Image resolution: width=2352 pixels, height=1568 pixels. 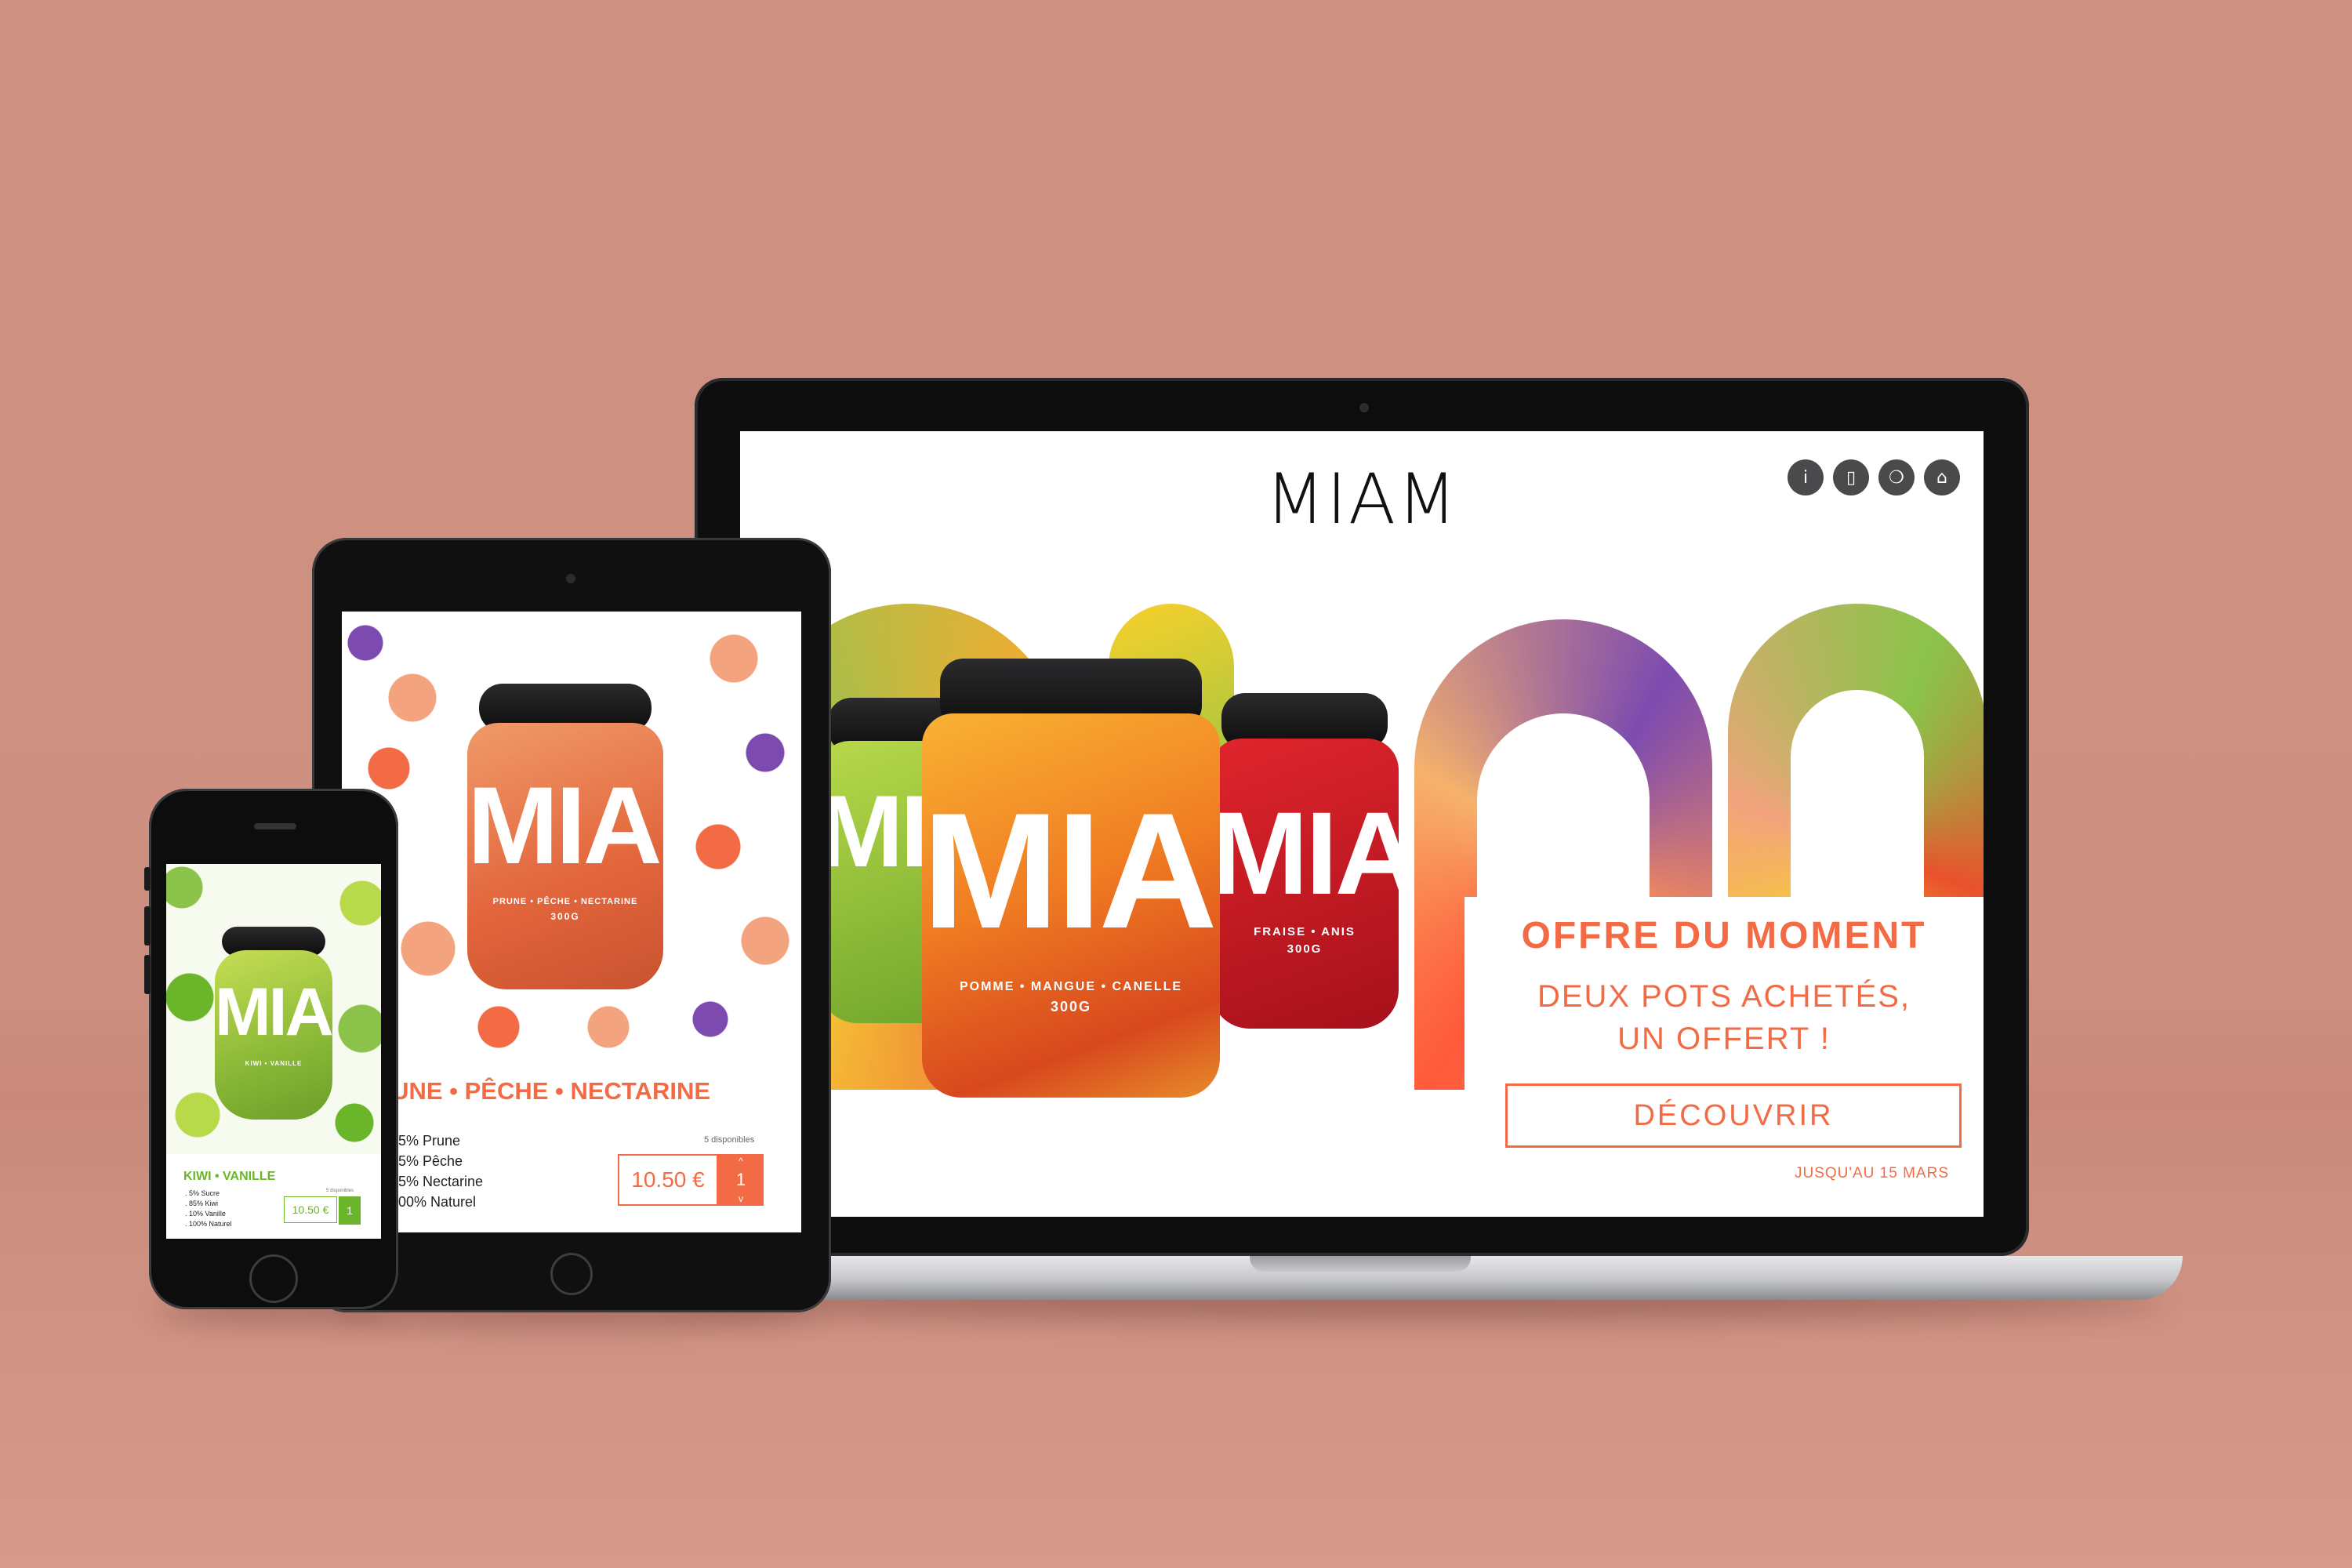 I want to click on tablet-camera, so click(x=570, y=578).